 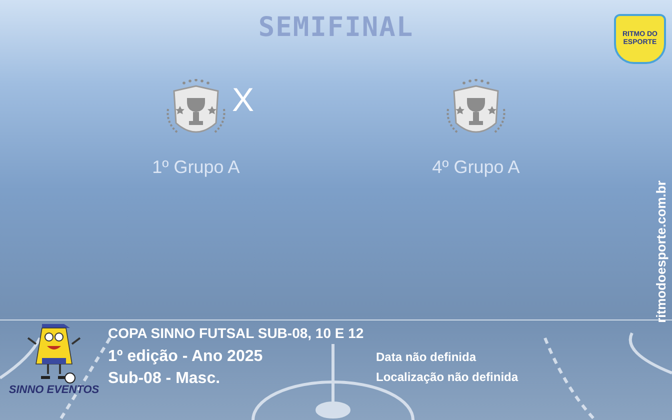 I want to click on edition-label: 1º edição - Ano 2025, so click(x=186, y=357).